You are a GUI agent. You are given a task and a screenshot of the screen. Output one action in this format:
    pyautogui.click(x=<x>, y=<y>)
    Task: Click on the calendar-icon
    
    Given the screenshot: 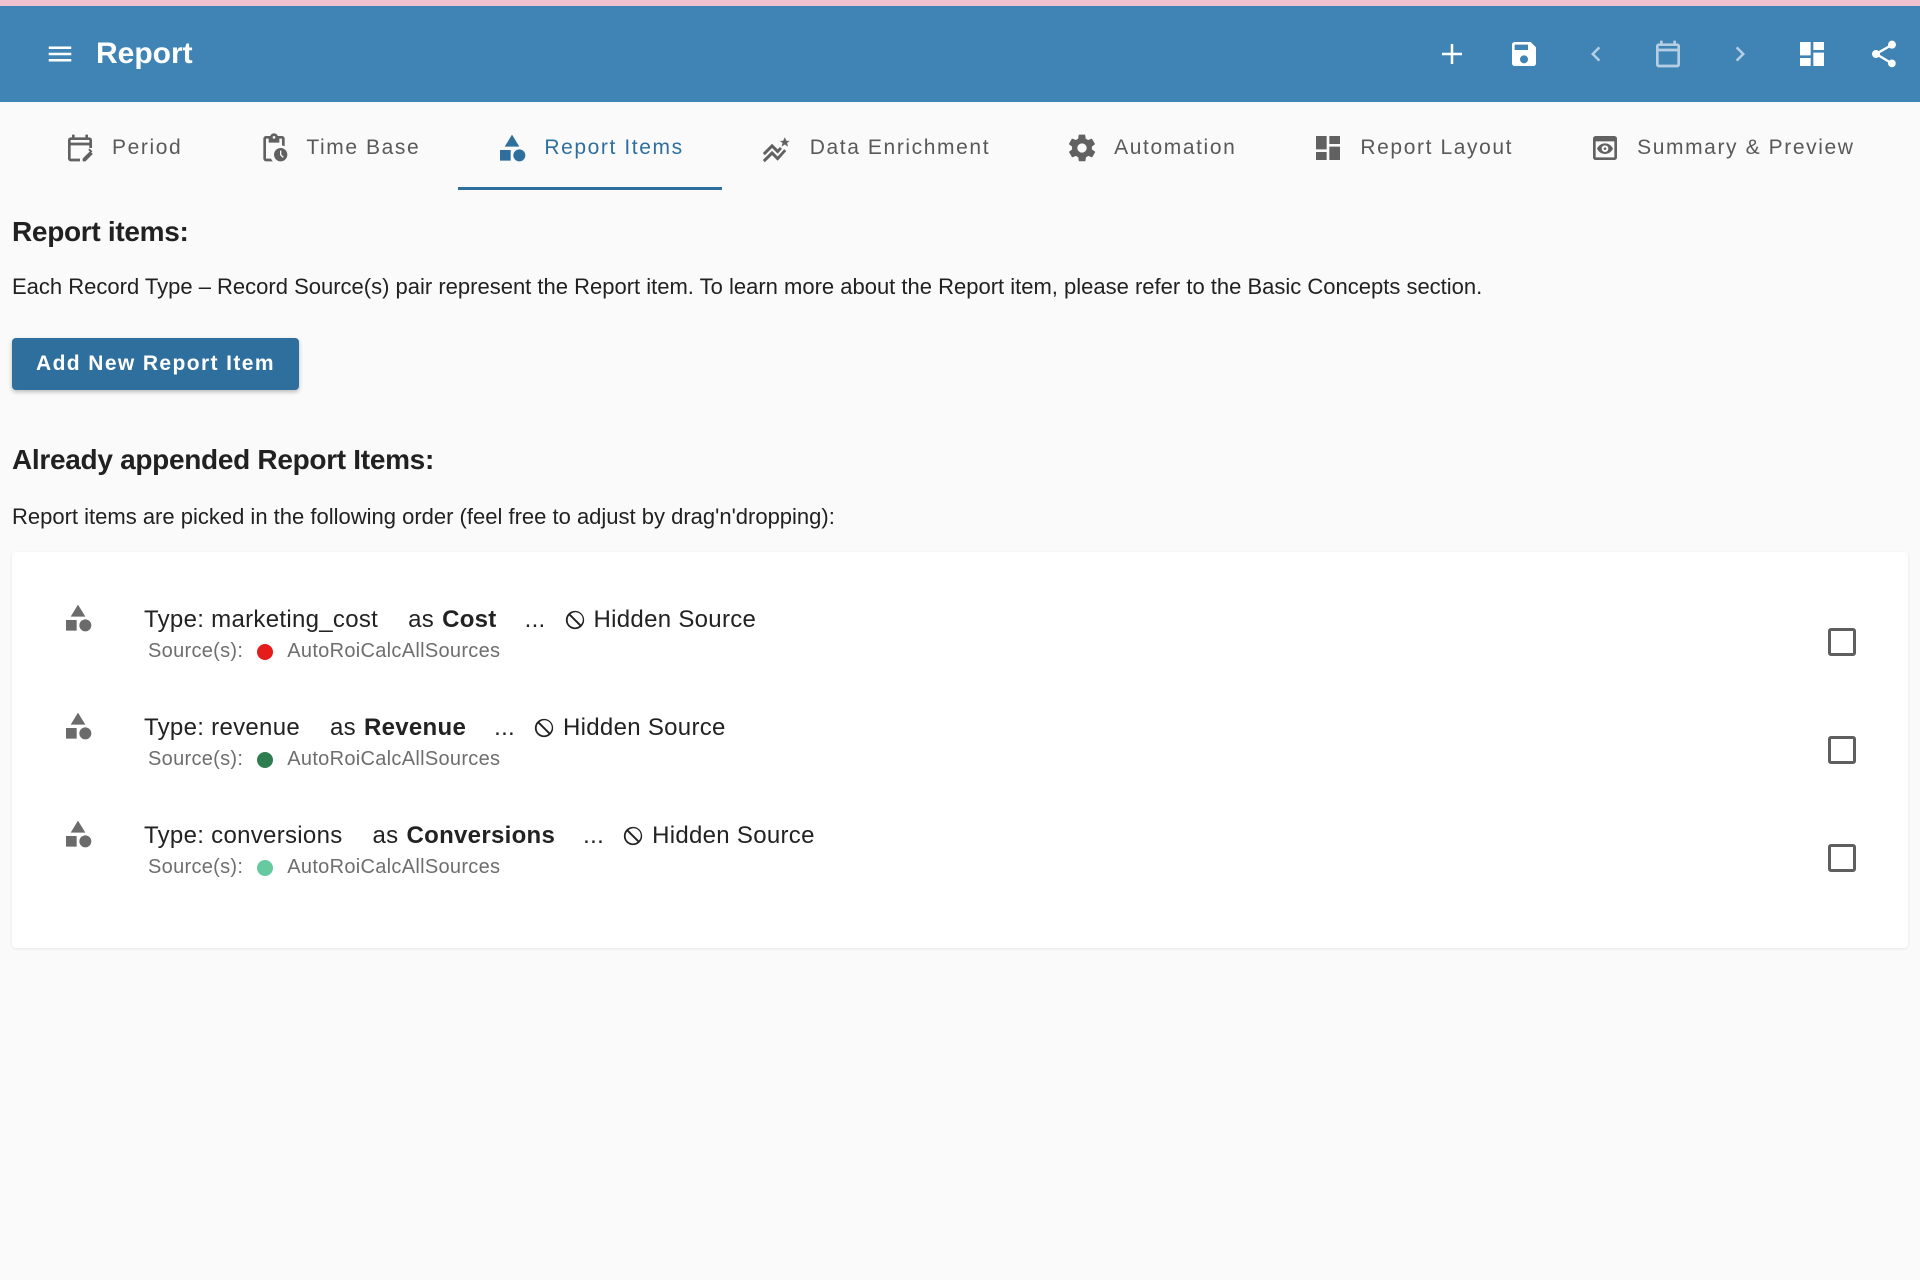 What is the action you would take?
    pyautogui.click(x=1668, y=54)
    